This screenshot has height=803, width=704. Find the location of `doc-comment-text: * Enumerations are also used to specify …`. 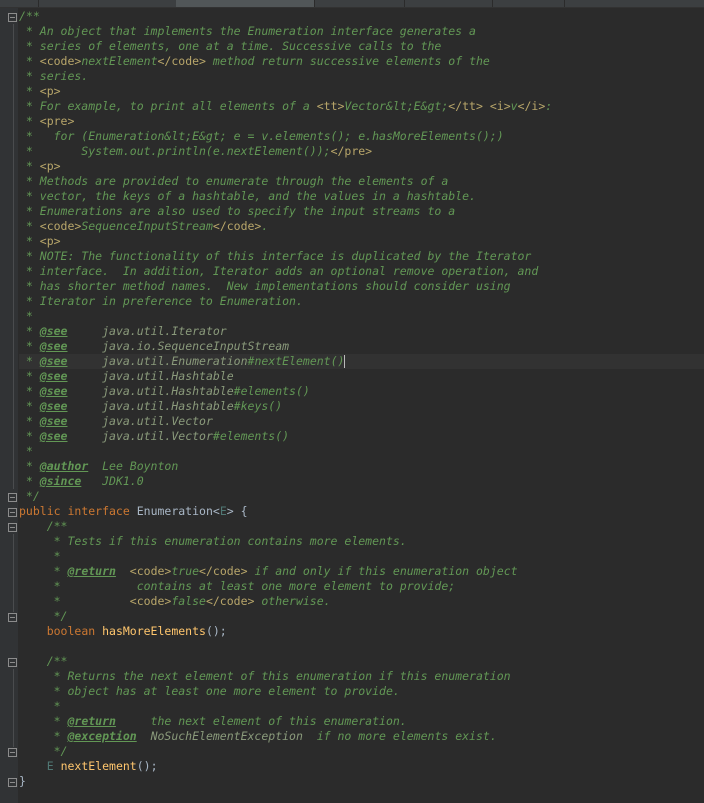

doc-comment-text: * Enumerations are also used to specify … is located at coordinates (237, 211).